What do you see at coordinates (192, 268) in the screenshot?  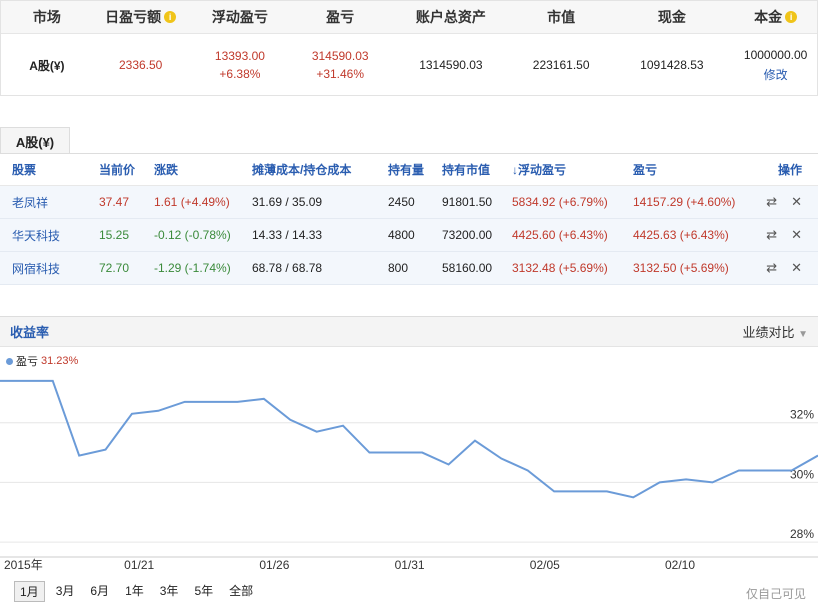 I see `price-change: -1.29 (-1.74%)` at bounding box center [192, 268].